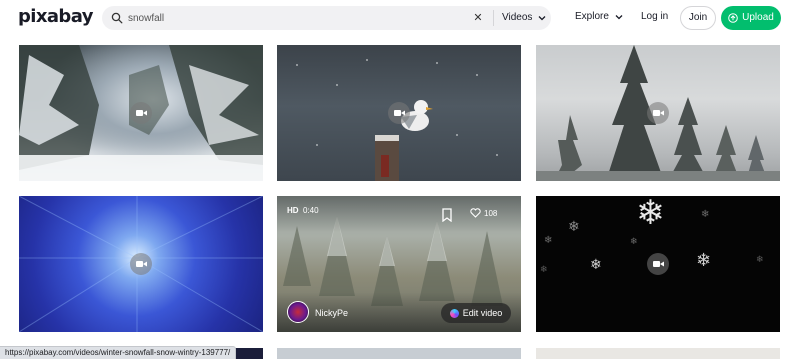  What do you see at coordinates (698, 18) in the screenshot?
I see `join-button: Join` at bounding box center [698, 18].